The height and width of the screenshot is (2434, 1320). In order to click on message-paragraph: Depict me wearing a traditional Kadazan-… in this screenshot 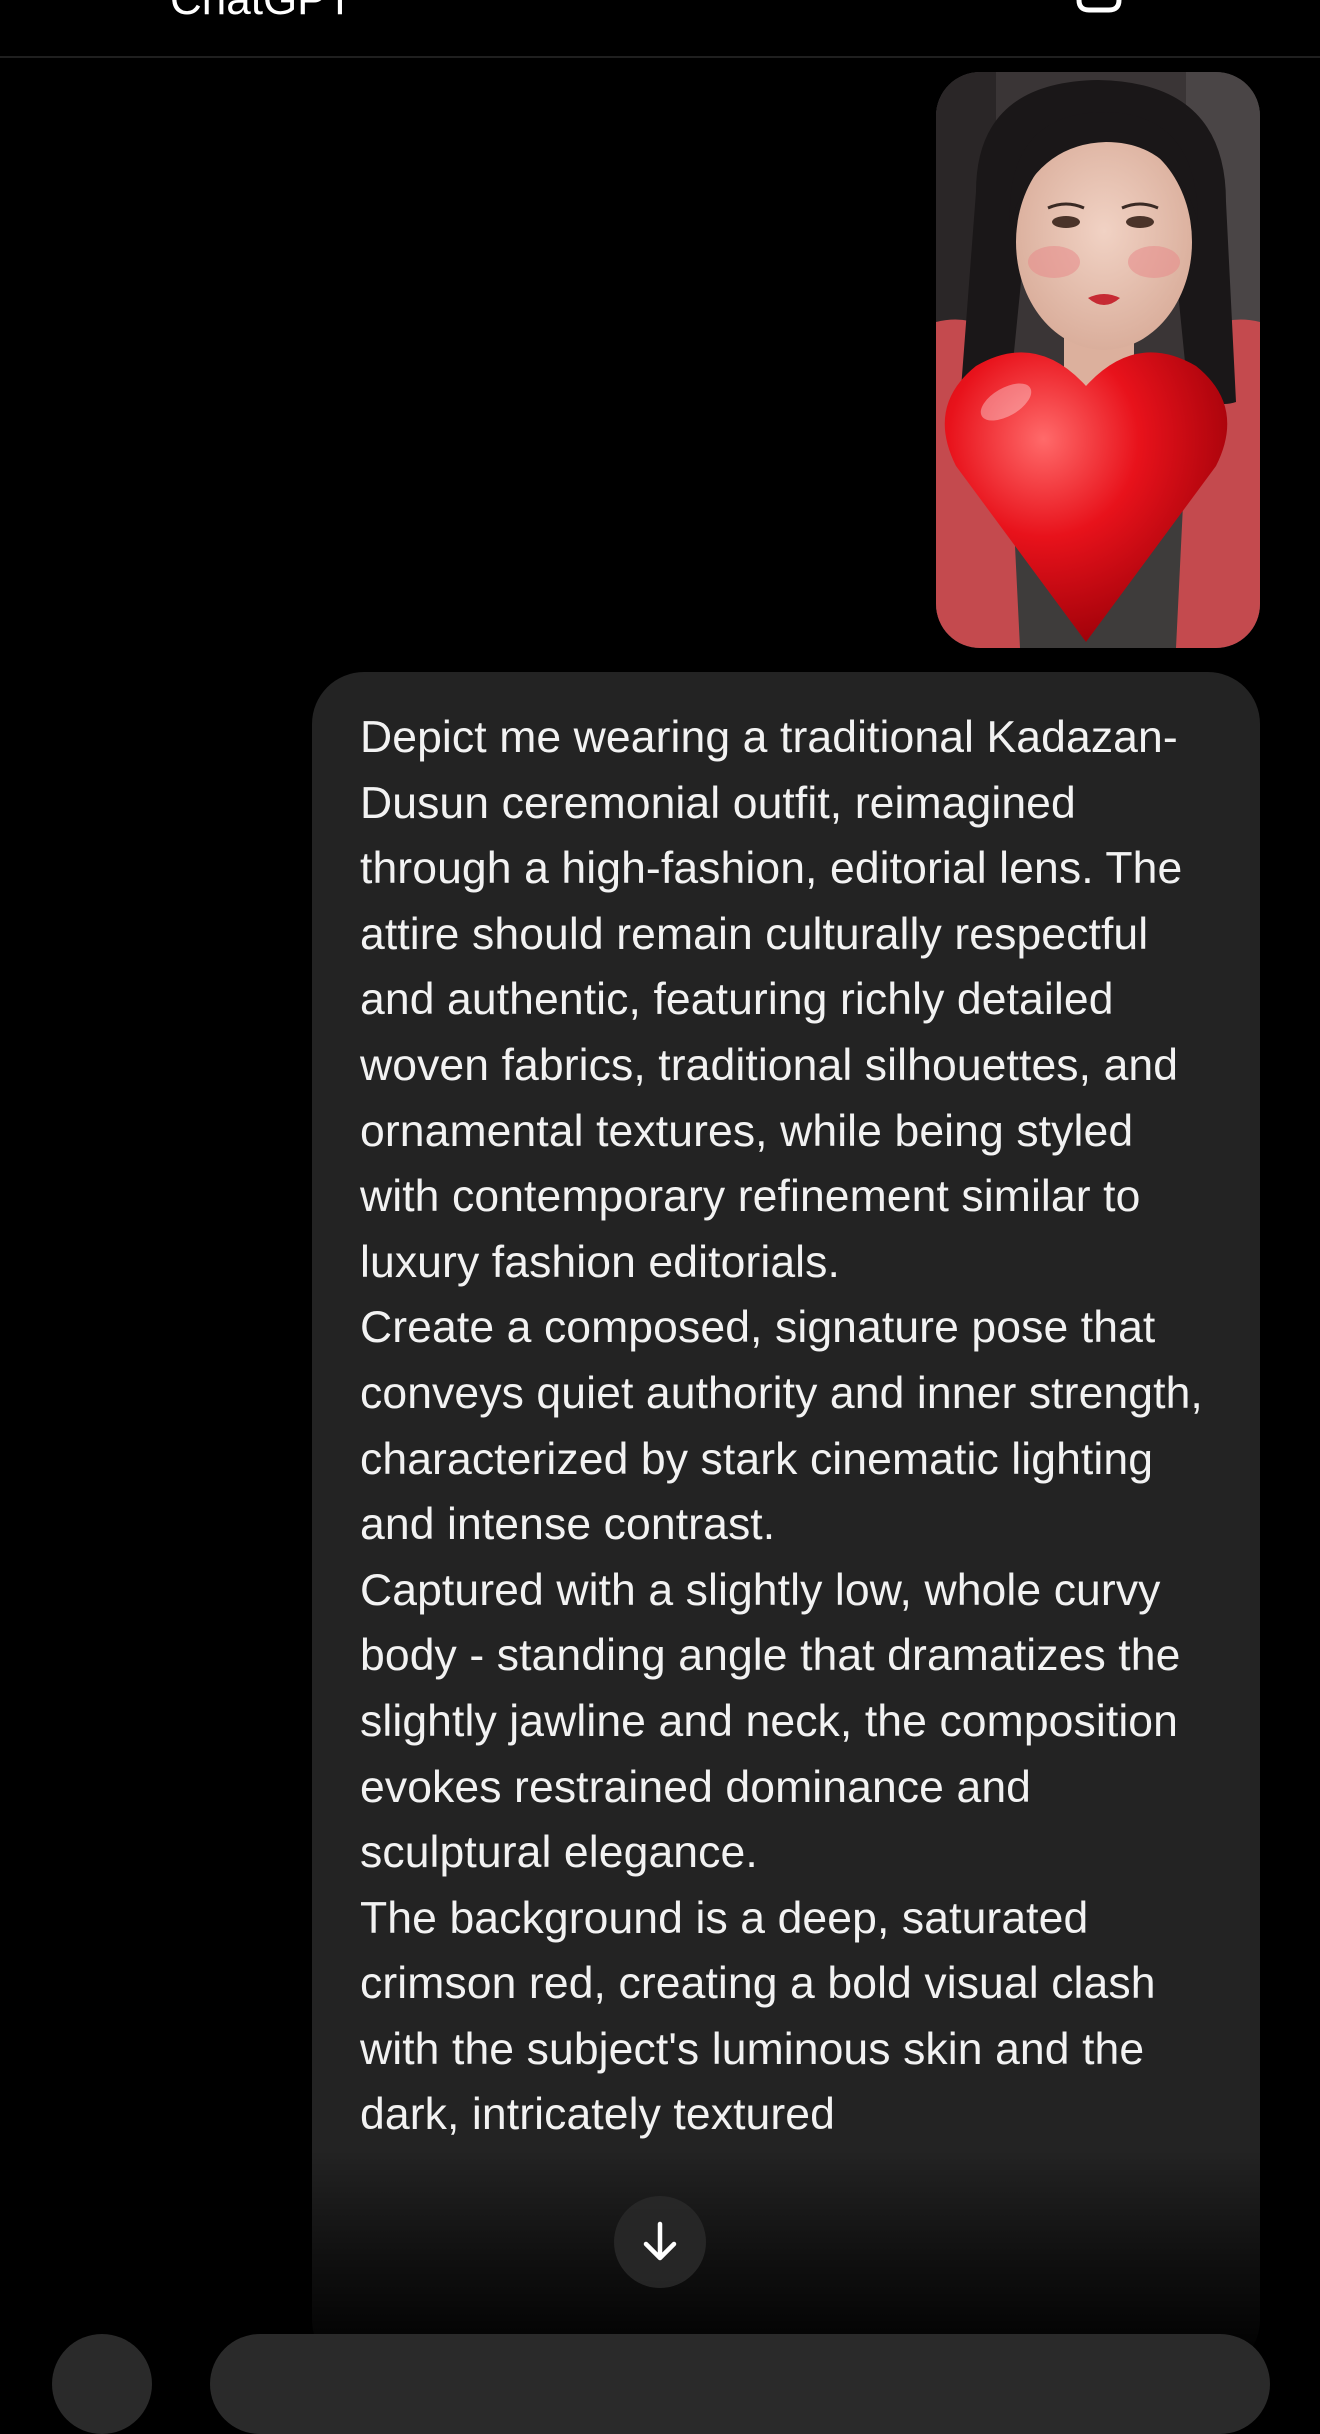, I will do `click(771, 1000)`.